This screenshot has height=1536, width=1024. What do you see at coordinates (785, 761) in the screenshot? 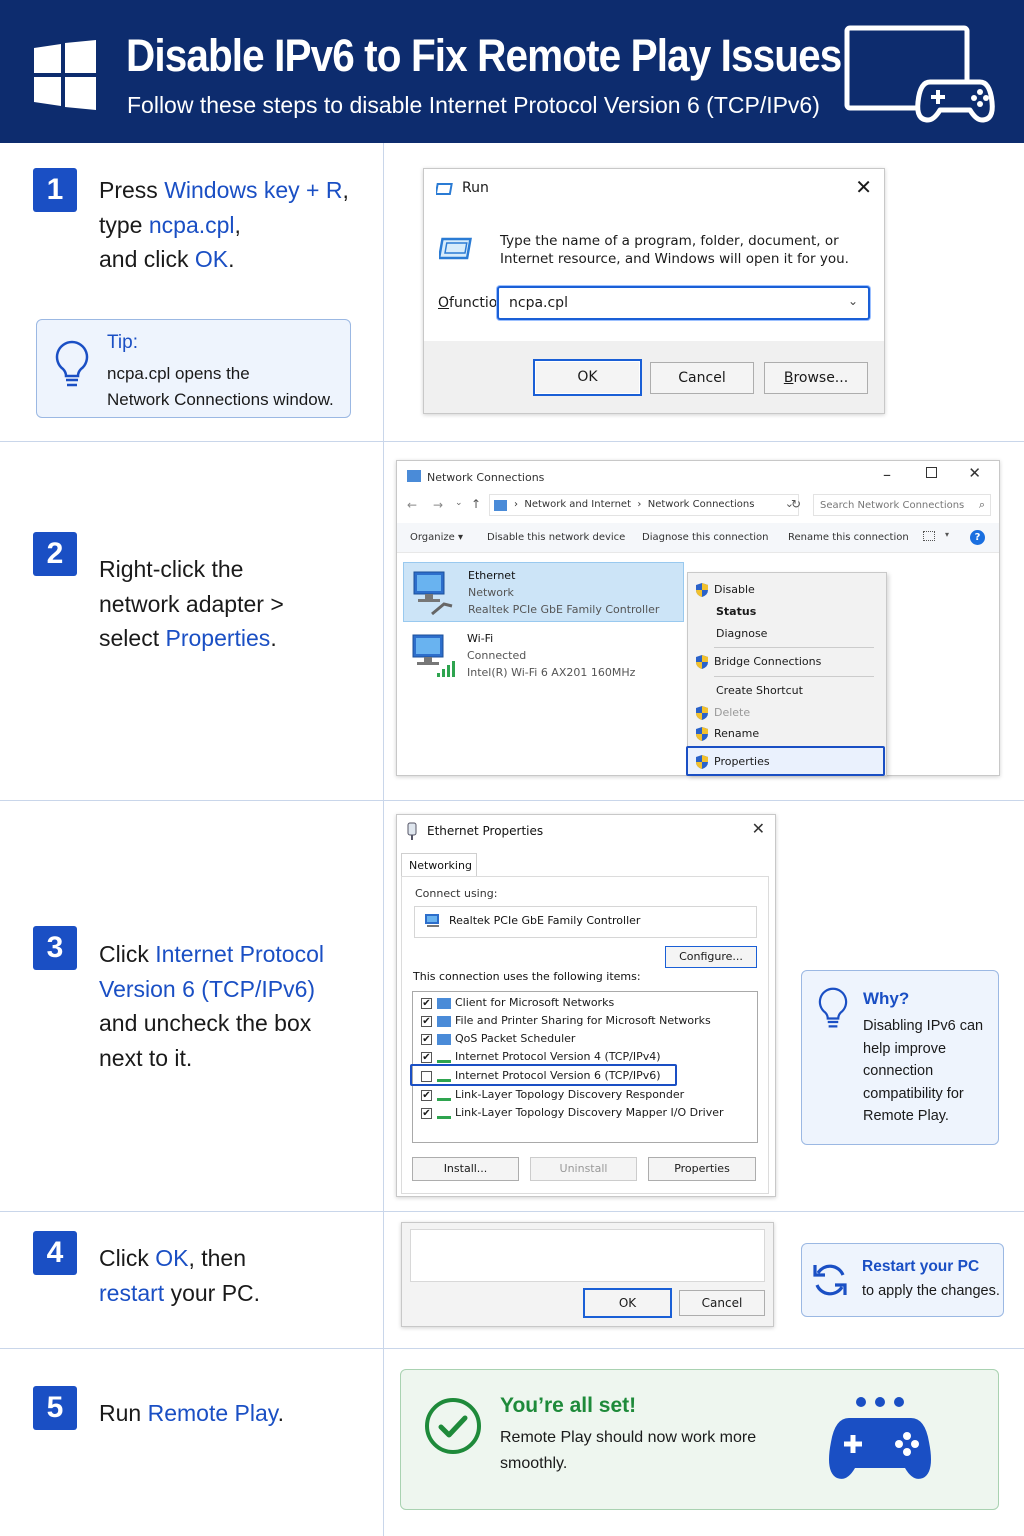
I see `menu-item-properties: Properties` at bounding box center [785, 761].